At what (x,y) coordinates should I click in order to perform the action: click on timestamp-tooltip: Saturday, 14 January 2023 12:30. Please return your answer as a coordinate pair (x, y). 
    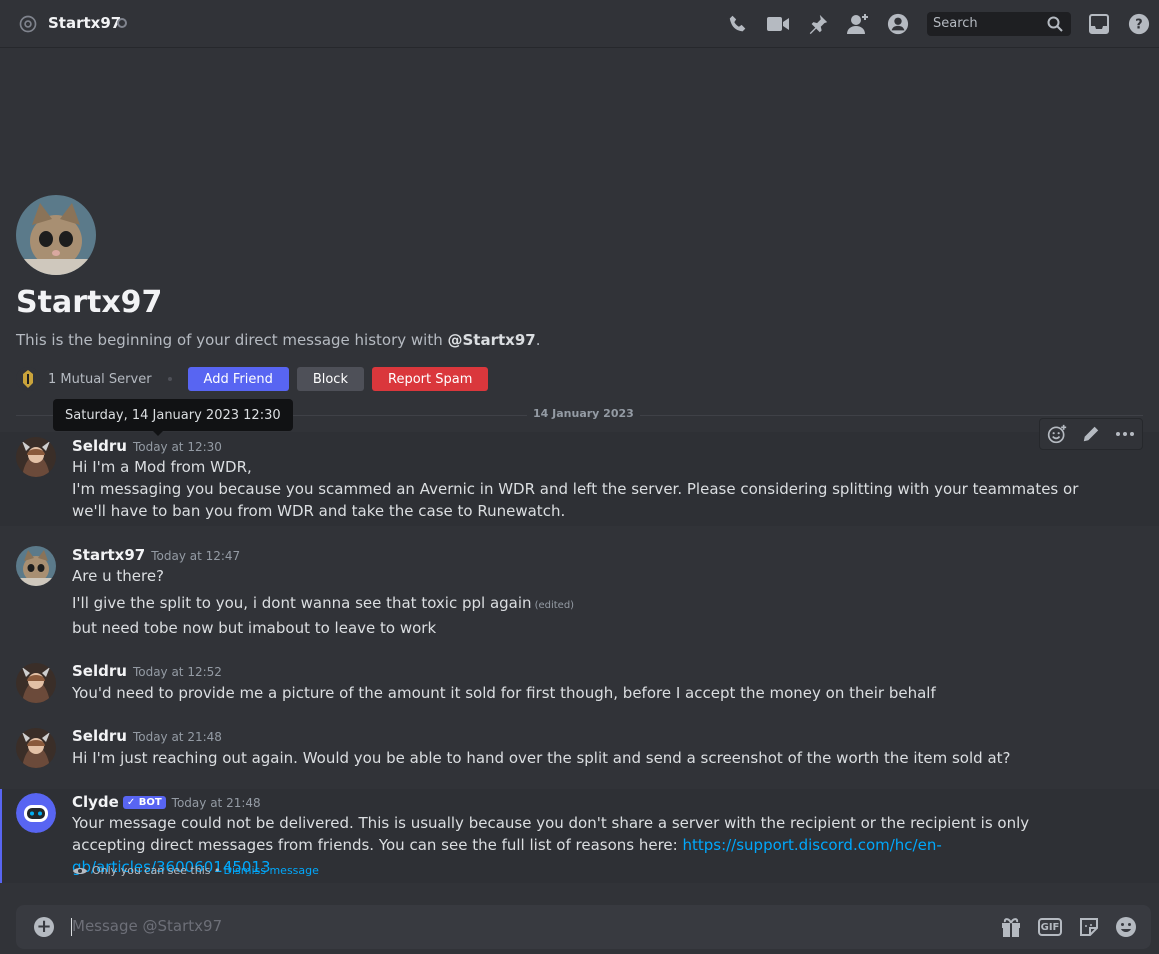
    Looking at the image, I should click on (173, 417).